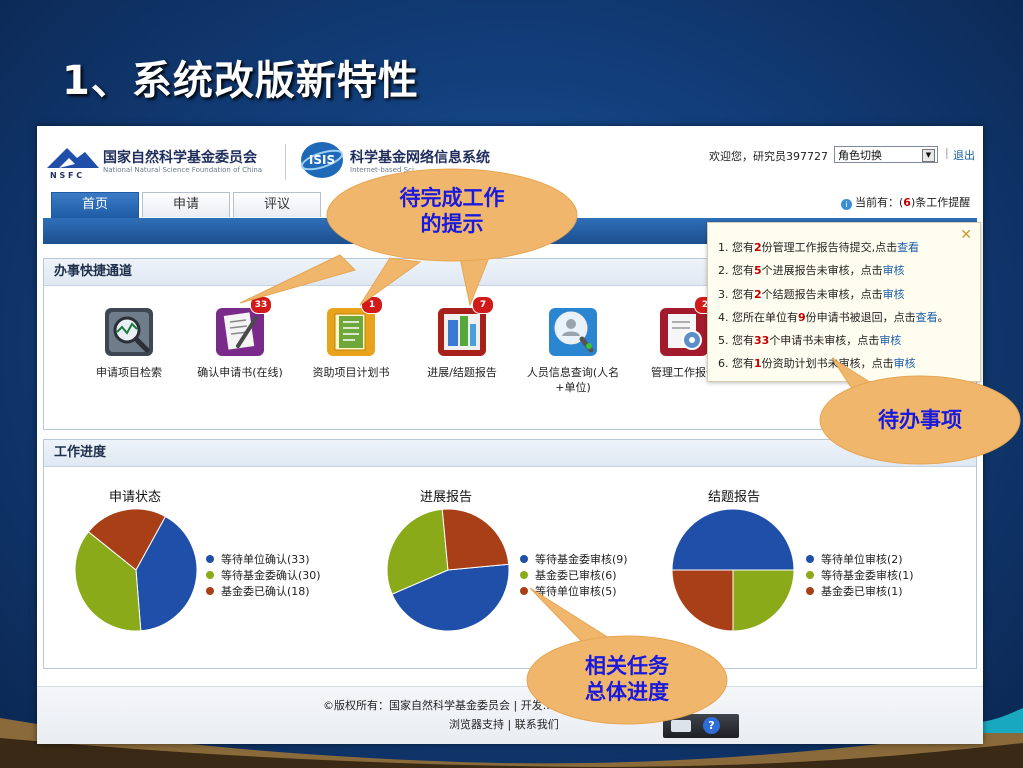 This screenshot has width=1023, height=768. Describe the element at coordinates (285, 162) in the screenshot. I see `header-divider` at that location.